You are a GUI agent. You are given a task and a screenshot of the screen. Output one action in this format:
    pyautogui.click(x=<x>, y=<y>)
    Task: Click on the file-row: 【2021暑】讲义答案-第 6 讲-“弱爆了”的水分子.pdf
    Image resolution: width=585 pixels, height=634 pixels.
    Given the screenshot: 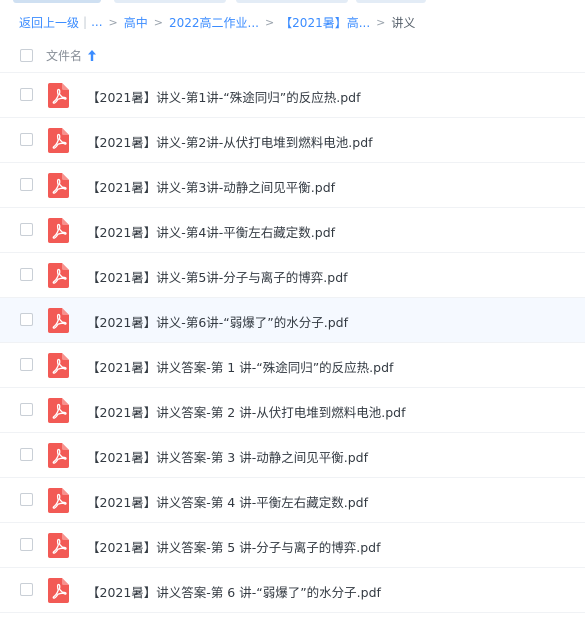 What is the action you would take?
    pyautogui.click(x=292, y=589)
    